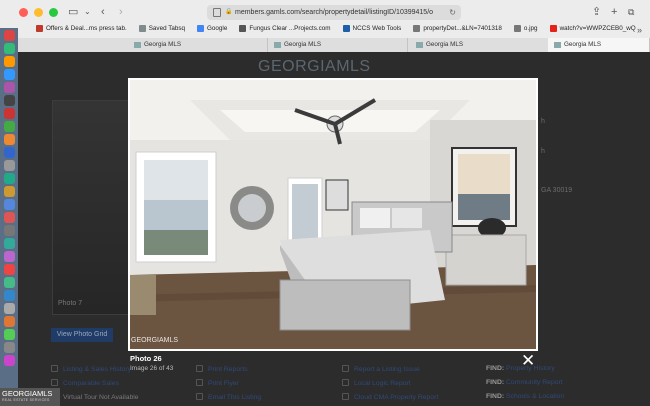 This screenshot has width=650, height=406. Describe the element at coordinates (524, 382) in the screenshot. I see `listing-link: FIND: Community Report` at that location.